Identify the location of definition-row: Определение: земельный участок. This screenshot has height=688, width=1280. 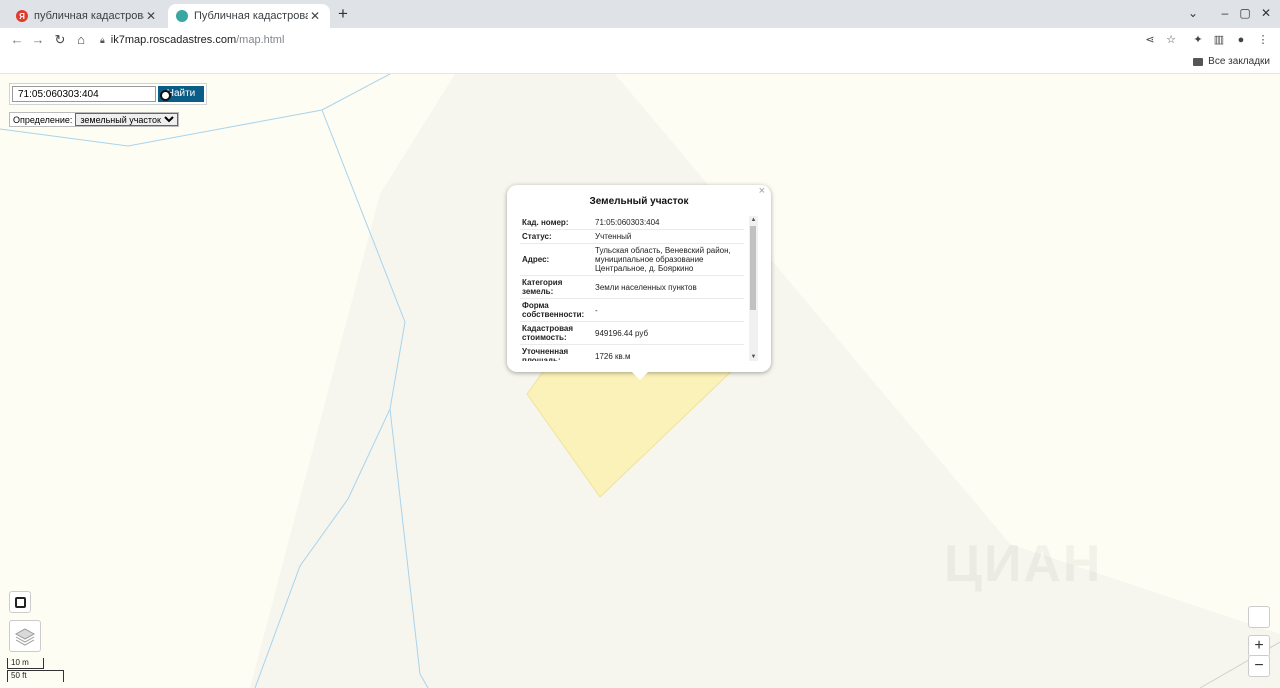
(94, 119).